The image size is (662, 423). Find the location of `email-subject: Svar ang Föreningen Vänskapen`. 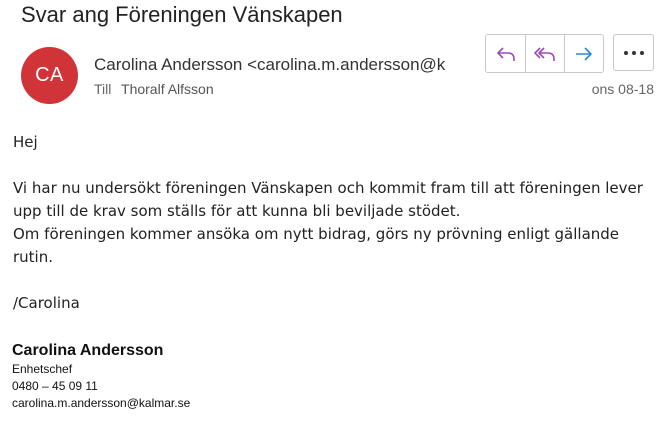

email-subject: Svar ang Föreningen Vänskapen is located at coordinates (182, 14).